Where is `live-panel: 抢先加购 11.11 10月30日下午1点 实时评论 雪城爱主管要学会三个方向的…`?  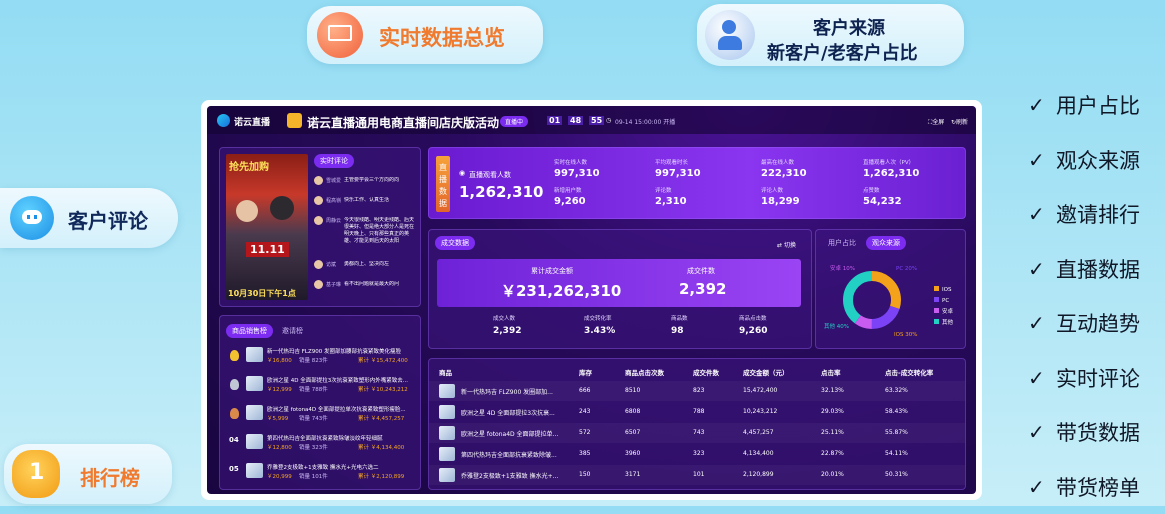
live-panel: 抢先加购 11.11 10月30日下午1点 实时评论 雪城爱主管要学会三个方向的… is located at coordinates (320, 227).